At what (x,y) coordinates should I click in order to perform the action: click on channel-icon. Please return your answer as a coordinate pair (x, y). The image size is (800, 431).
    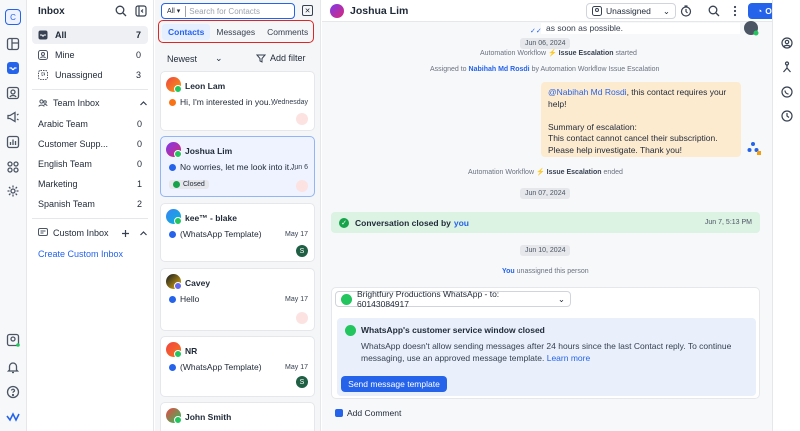
    Looking at the image, I should click on (178, 286).